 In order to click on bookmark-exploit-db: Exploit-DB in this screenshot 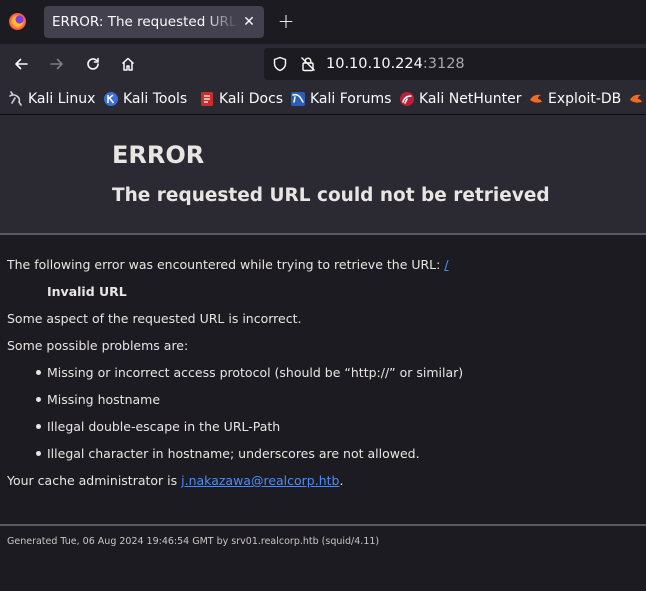, I will do `click(574, 99)`.